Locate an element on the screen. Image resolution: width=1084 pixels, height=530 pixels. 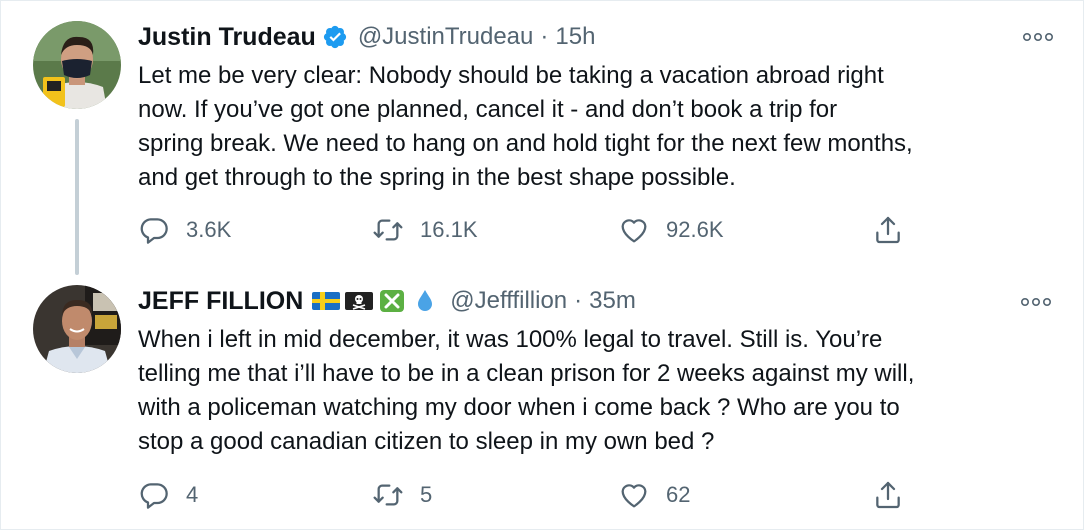
droplet-icon is located at coordinates (425, 300).